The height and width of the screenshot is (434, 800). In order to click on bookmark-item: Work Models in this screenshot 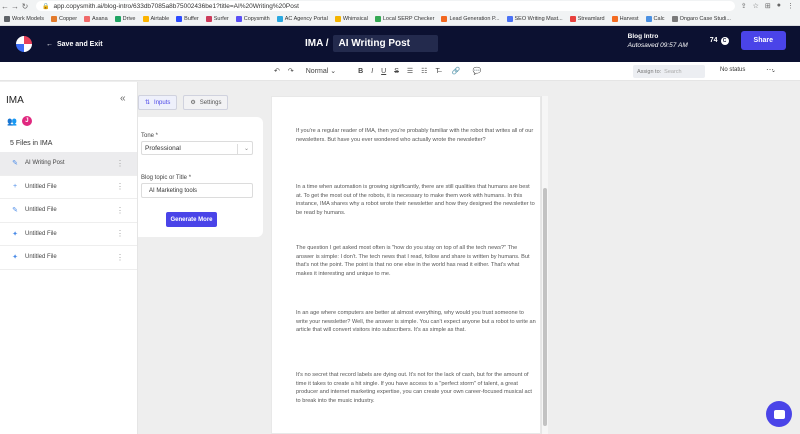, I will do `click(24, 18)`.